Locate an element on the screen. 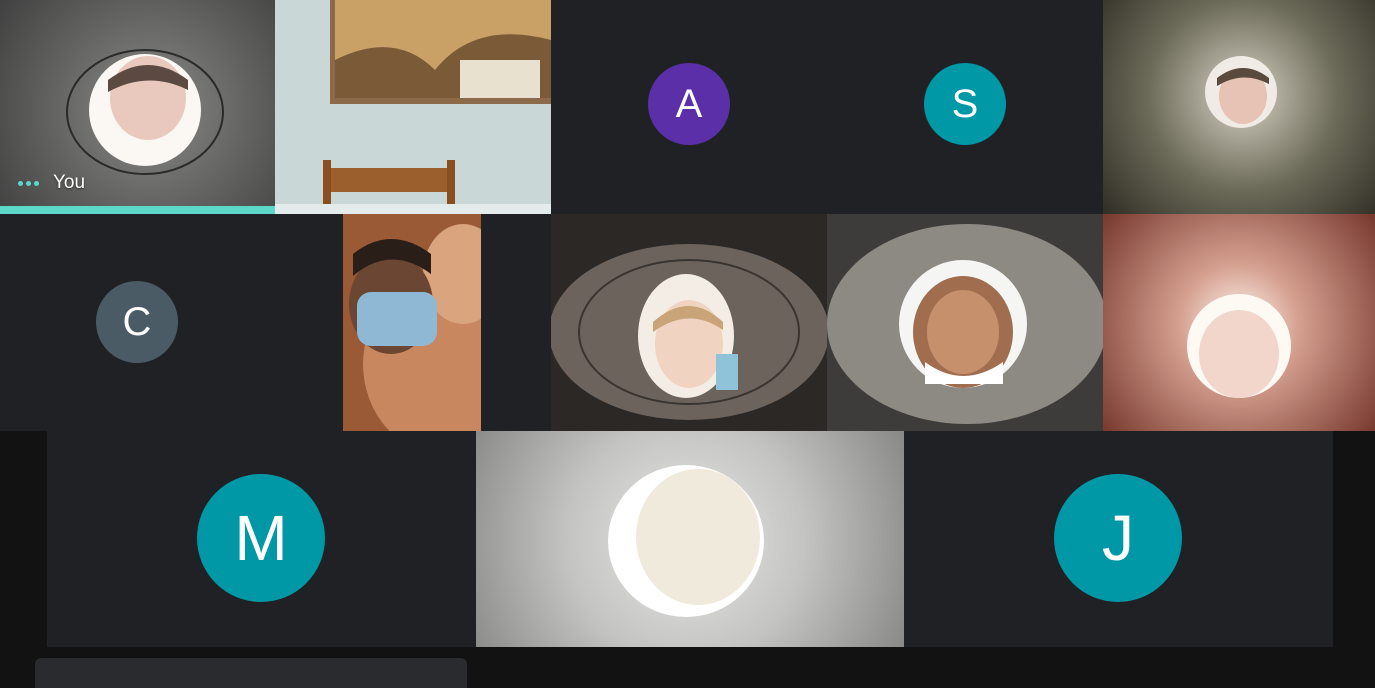 The image size is (1375, 688). video-feed-c-masked is located at coordinates (412, 322).